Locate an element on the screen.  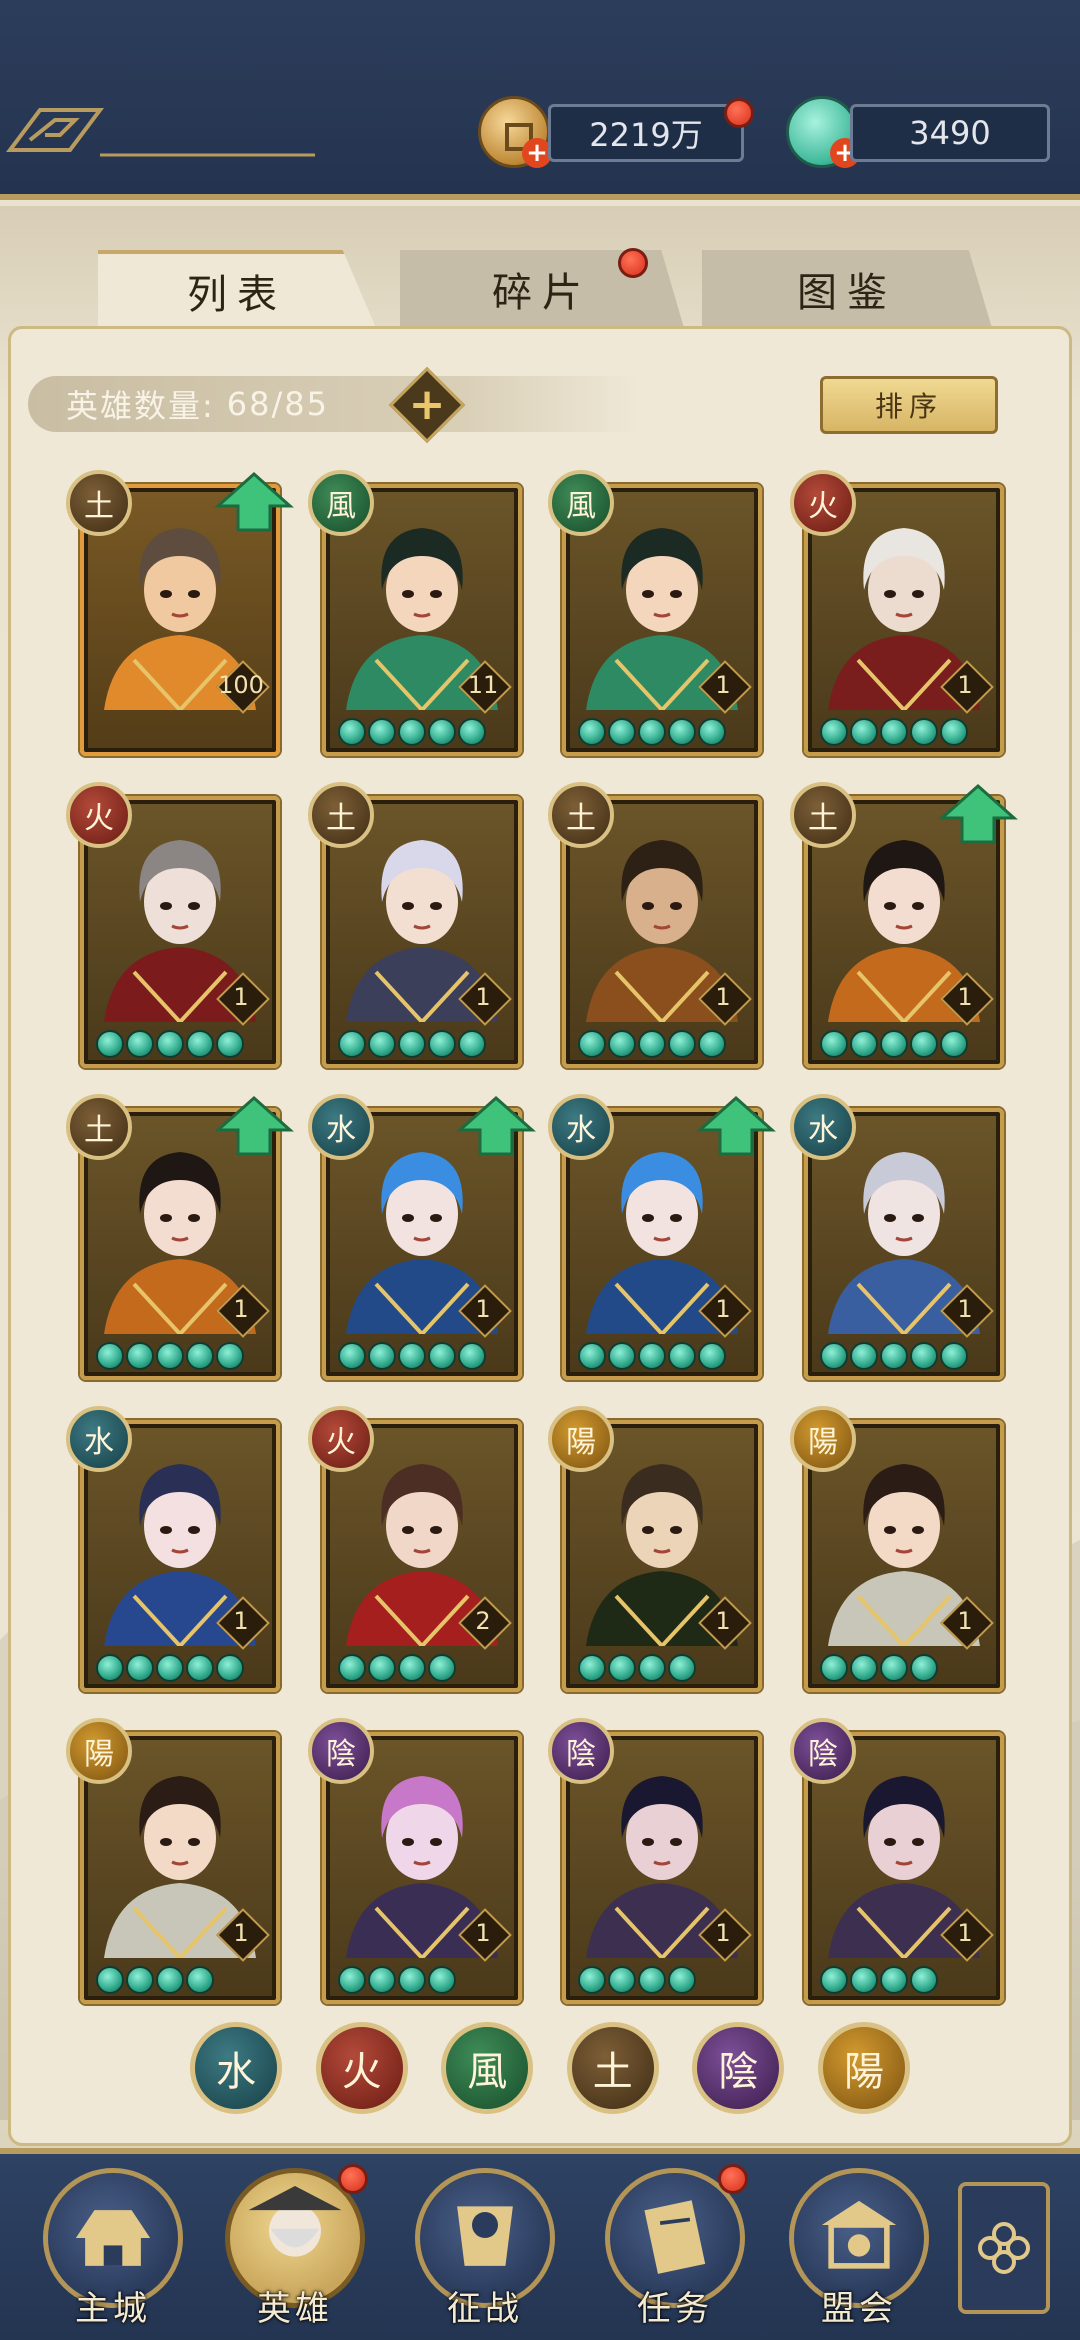
filter-wind-button: 風 is located at coordinates (487, 2068).